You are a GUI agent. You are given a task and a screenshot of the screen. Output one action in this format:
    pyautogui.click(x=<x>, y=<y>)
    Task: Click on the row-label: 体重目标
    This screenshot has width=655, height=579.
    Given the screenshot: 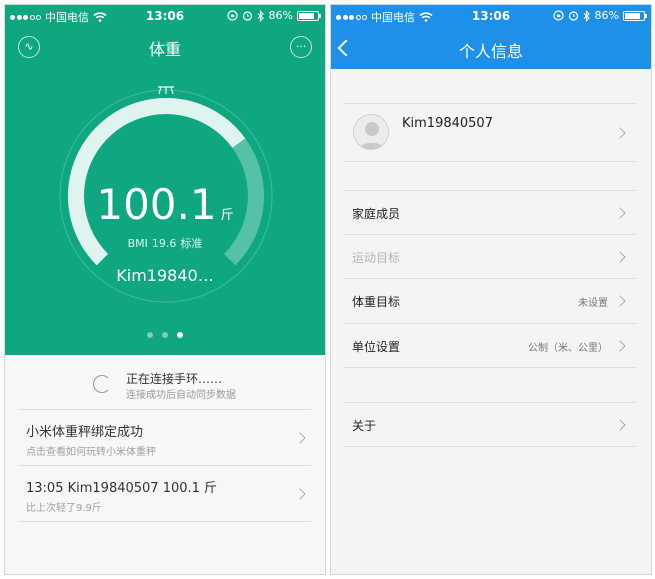 What is the action you would take?
    pyautogui.click(x=376, y=302)
    